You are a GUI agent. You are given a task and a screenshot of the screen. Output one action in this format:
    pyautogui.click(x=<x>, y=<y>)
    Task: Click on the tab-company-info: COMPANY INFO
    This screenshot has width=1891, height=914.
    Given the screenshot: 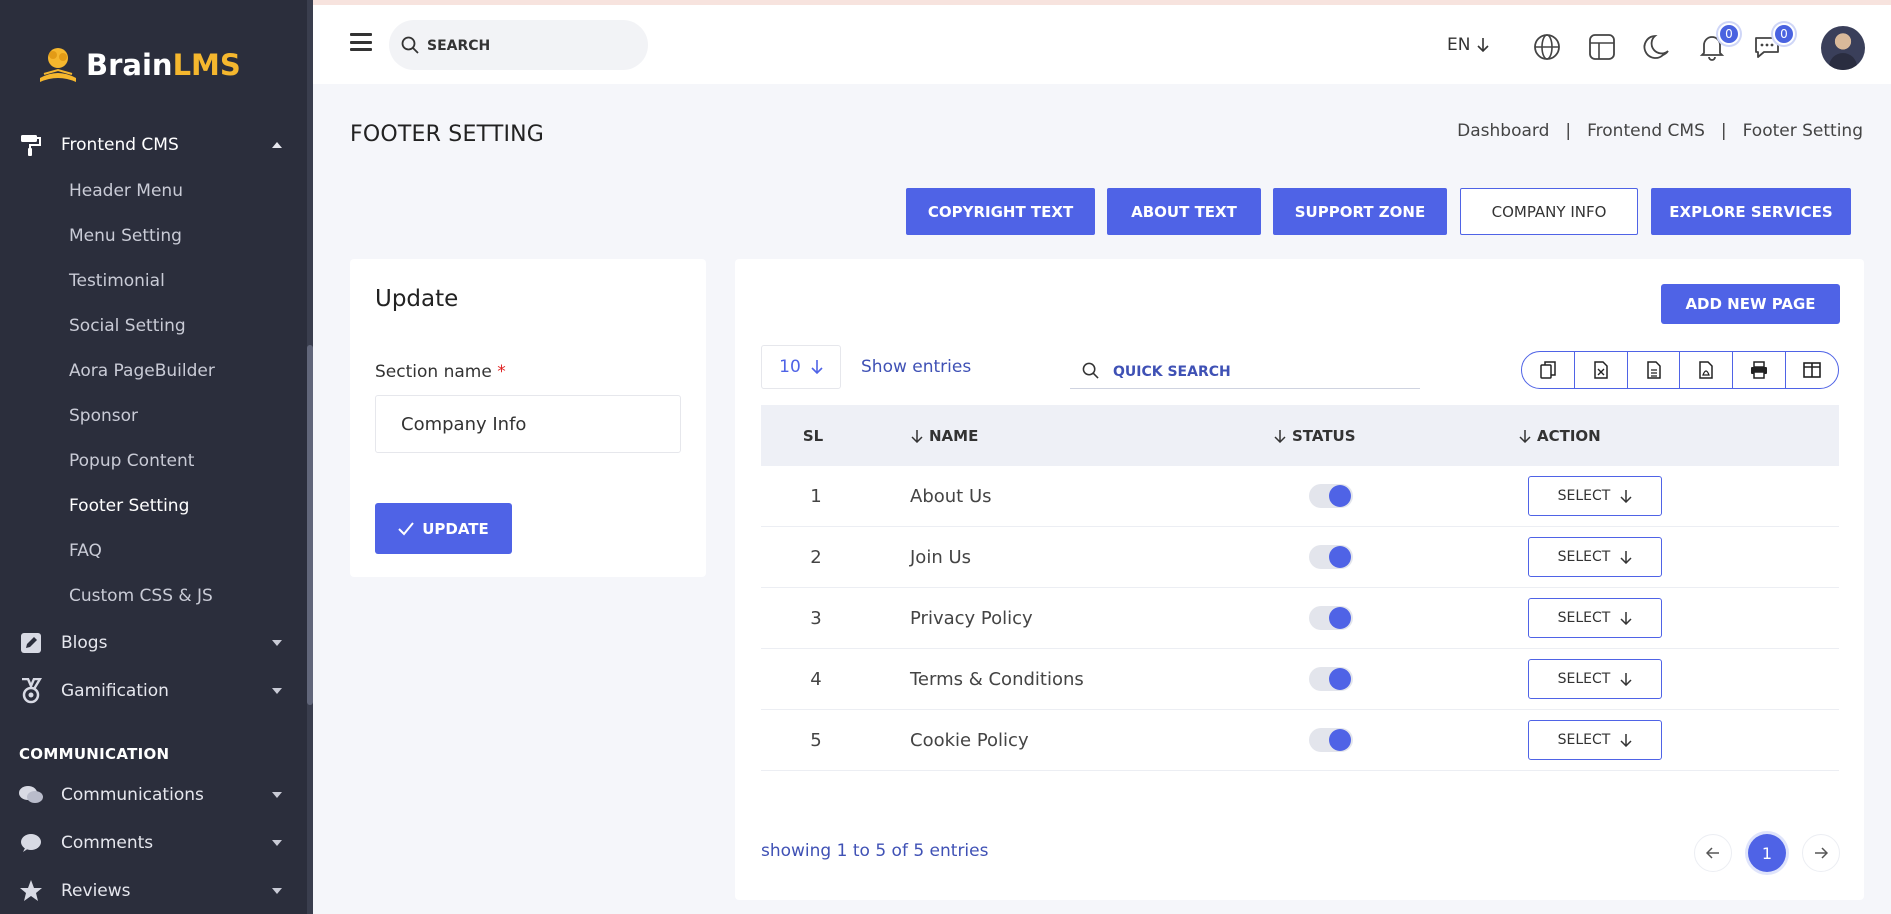 What is the action you would take?
    pyautogui.click(x=1549, y=211)
    